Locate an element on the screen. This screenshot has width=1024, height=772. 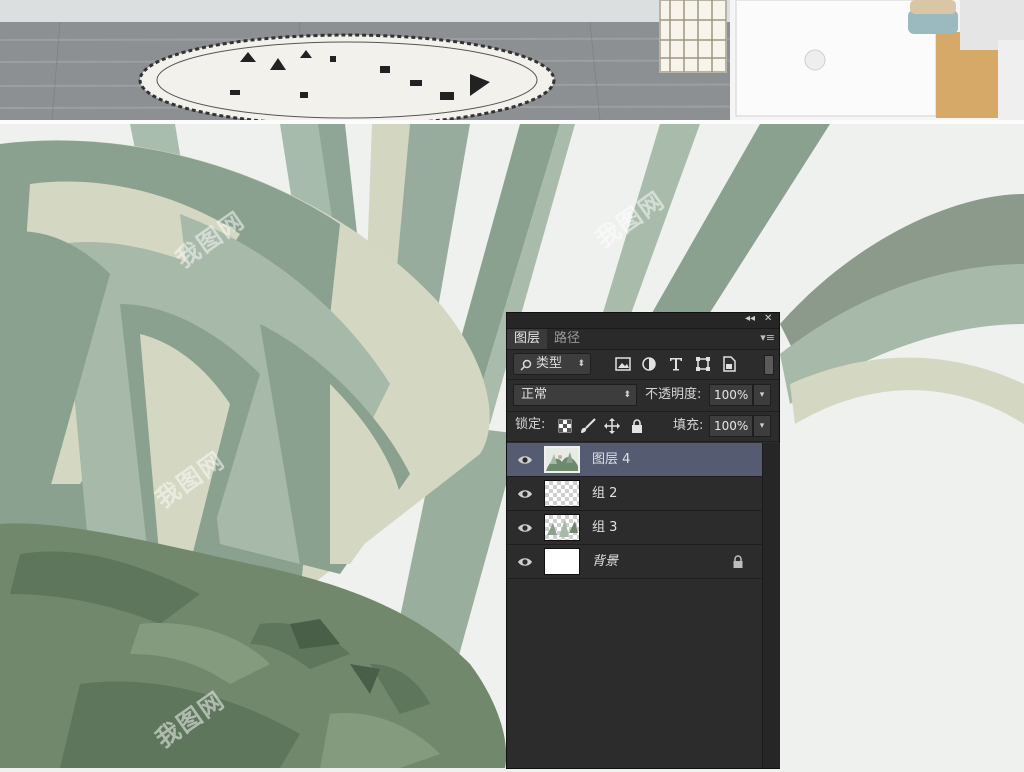
filter-kind-dropdown: 类型 ⬍ is located at coordinates (552, 364).